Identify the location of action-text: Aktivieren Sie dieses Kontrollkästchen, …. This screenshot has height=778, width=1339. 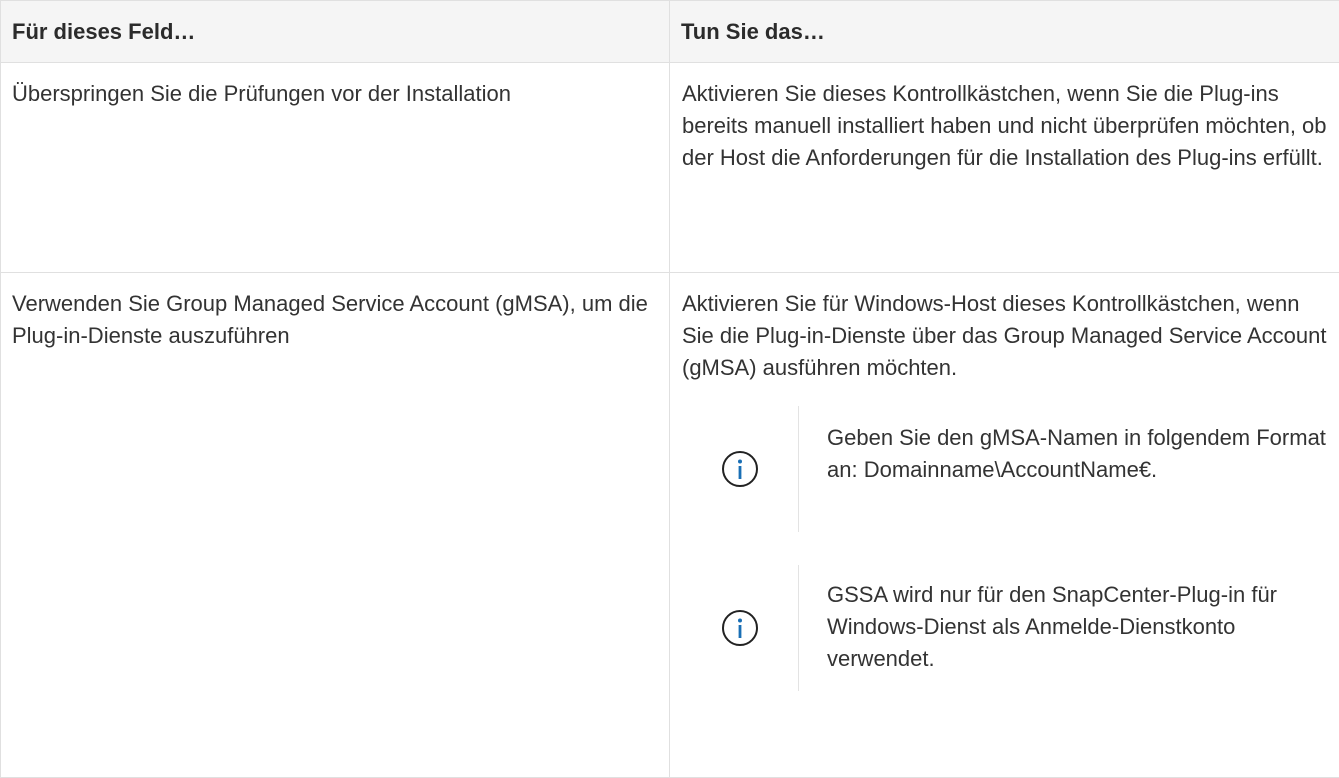
(1005, 126).